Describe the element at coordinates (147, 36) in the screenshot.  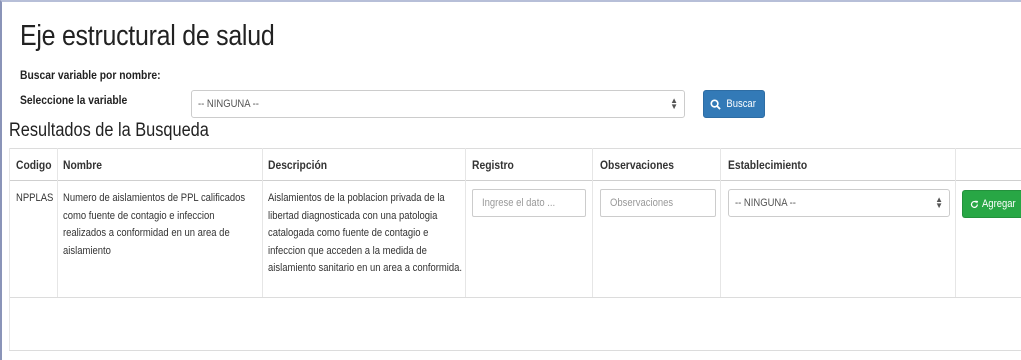
I see `page-title: Eje estructural de salud` at that location.